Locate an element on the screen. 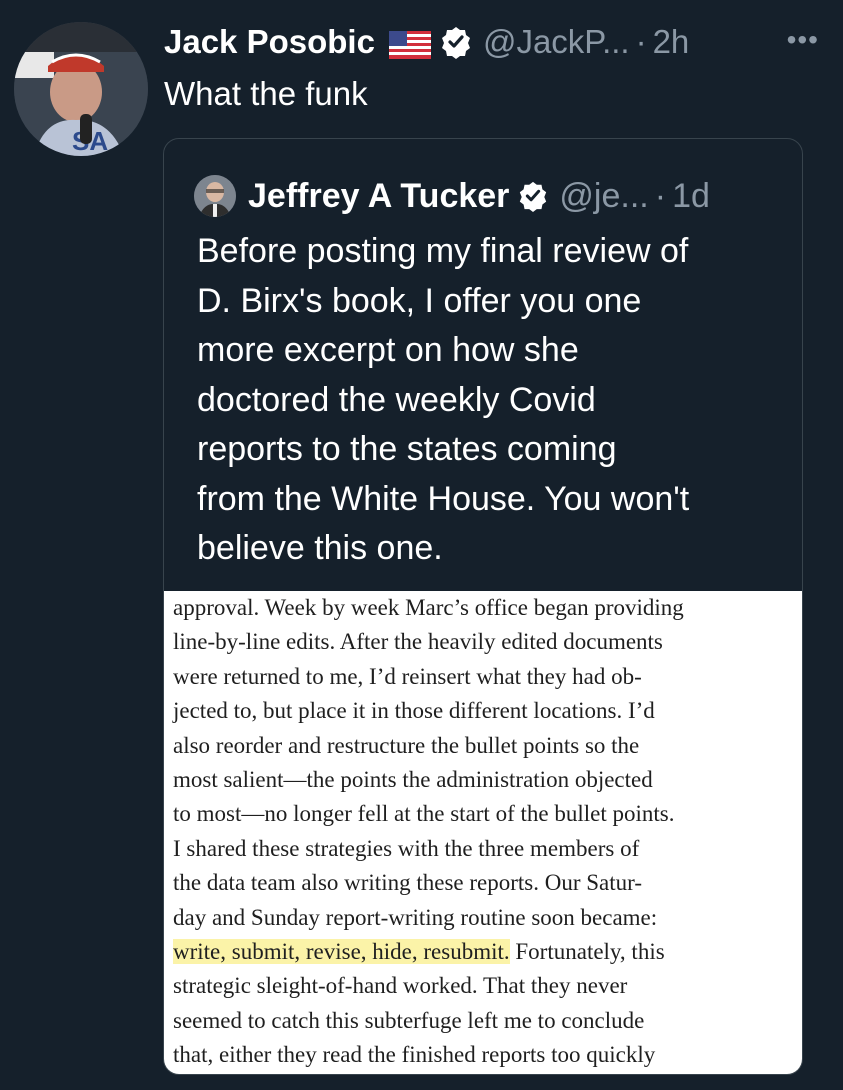 The height and width of the screenshot is (1090, 843). us-flag-icon is located at coordinates (409, 43).